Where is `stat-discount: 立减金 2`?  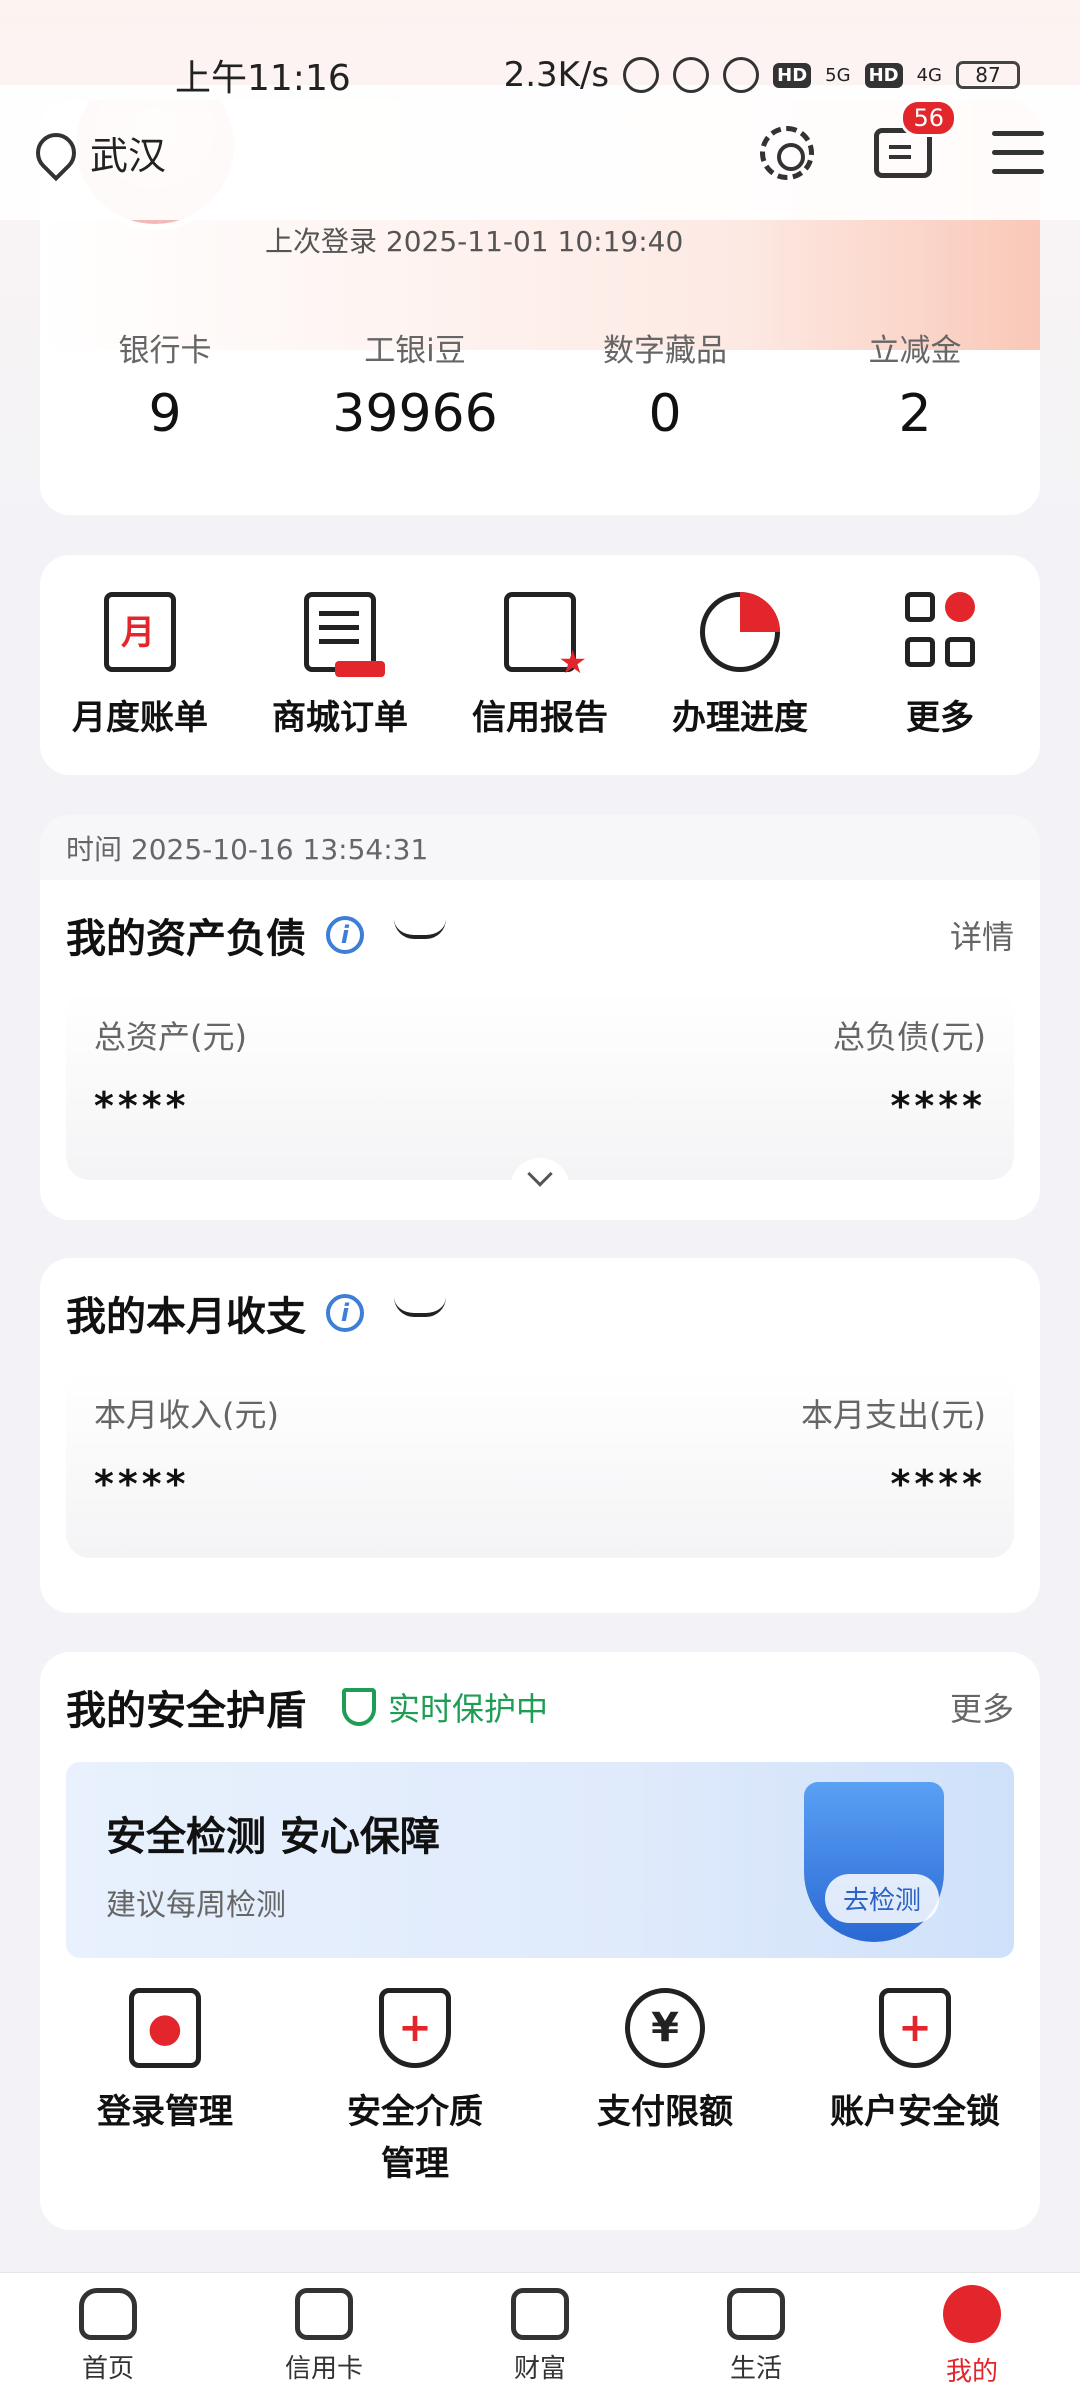
stat-discount: 立减金 2 is located at coordinates (915, 384).